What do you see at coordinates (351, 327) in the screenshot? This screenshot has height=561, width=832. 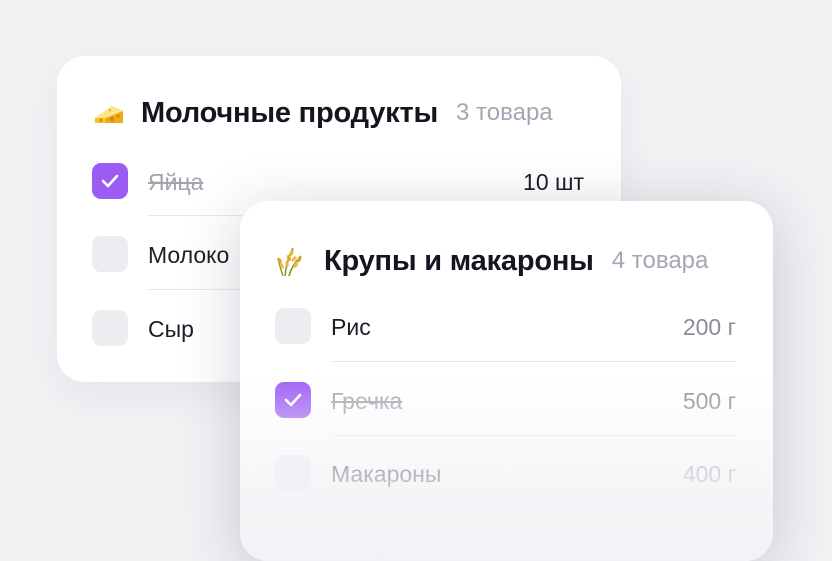 I see `item-name: Рис` at bounding box center [351, 327].